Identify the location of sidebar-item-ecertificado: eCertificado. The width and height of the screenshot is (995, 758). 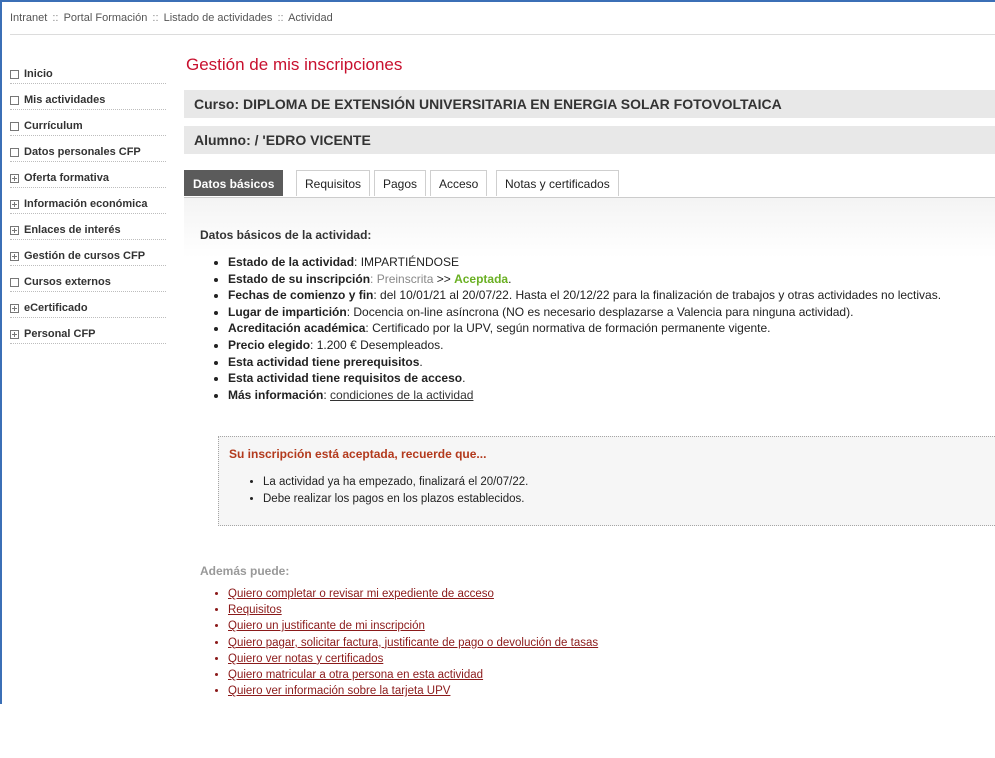
(88, 305).